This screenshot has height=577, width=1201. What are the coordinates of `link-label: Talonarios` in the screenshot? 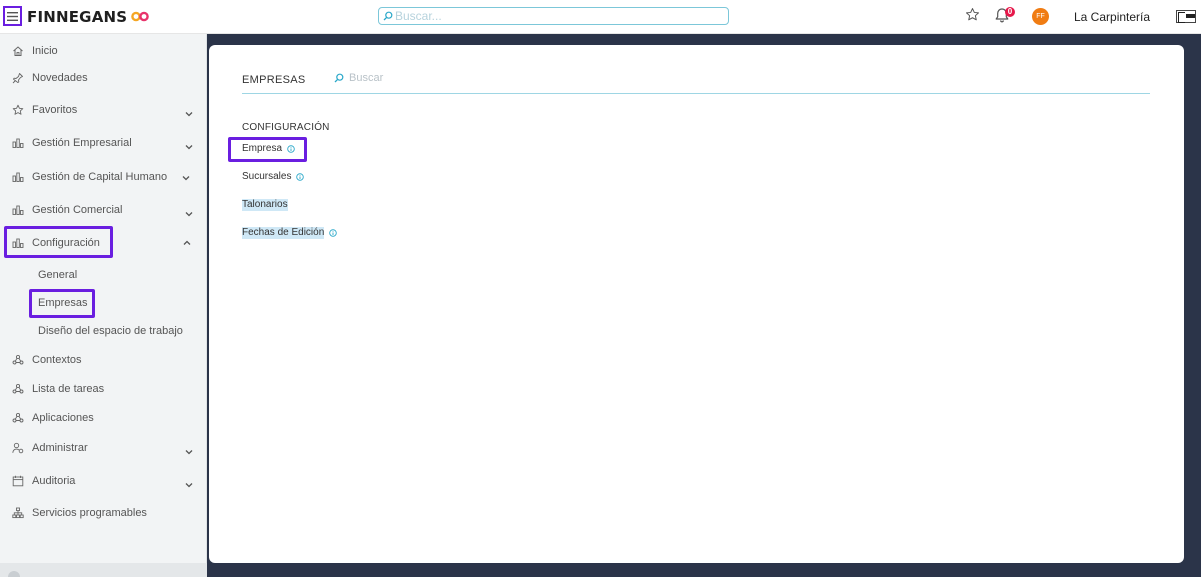 It's located at (265, 205).